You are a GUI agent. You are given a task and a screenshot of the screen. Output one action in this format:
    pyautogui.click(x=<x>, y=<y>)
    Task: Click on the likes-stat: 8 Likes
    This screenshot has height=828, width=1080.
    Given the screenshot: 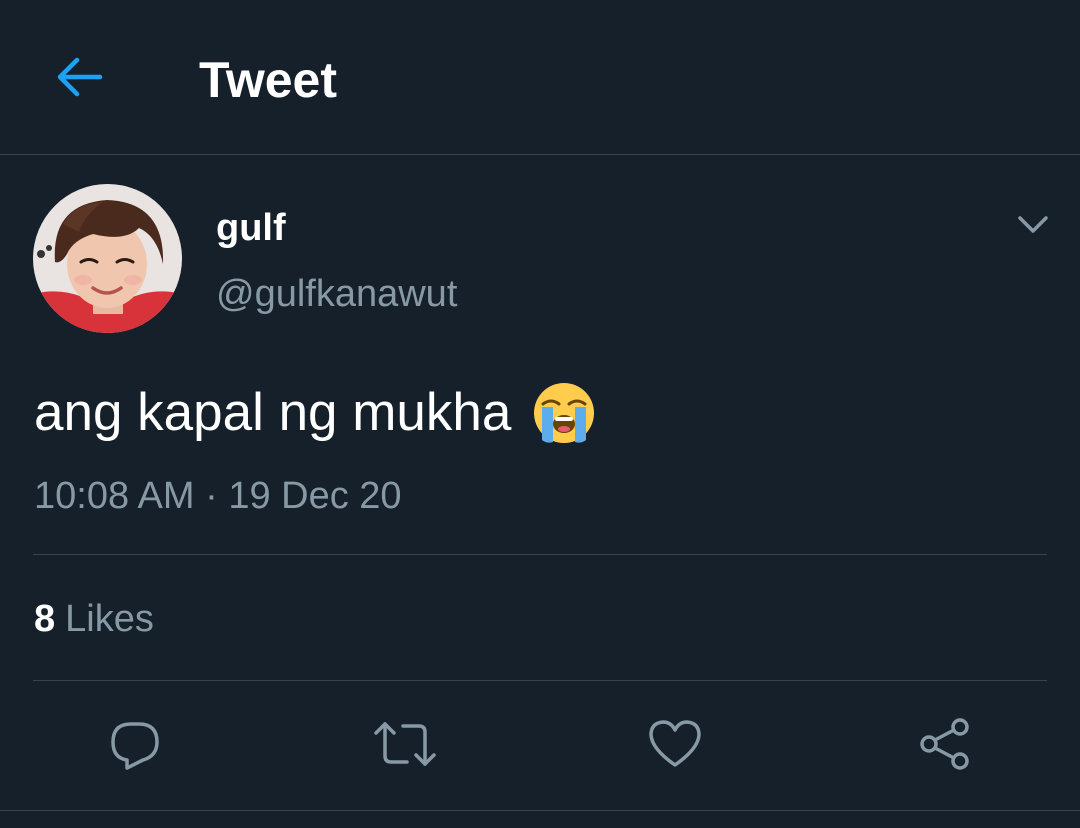 What is the action you would take?
    pyautogui.click(x=94, y=619)
    